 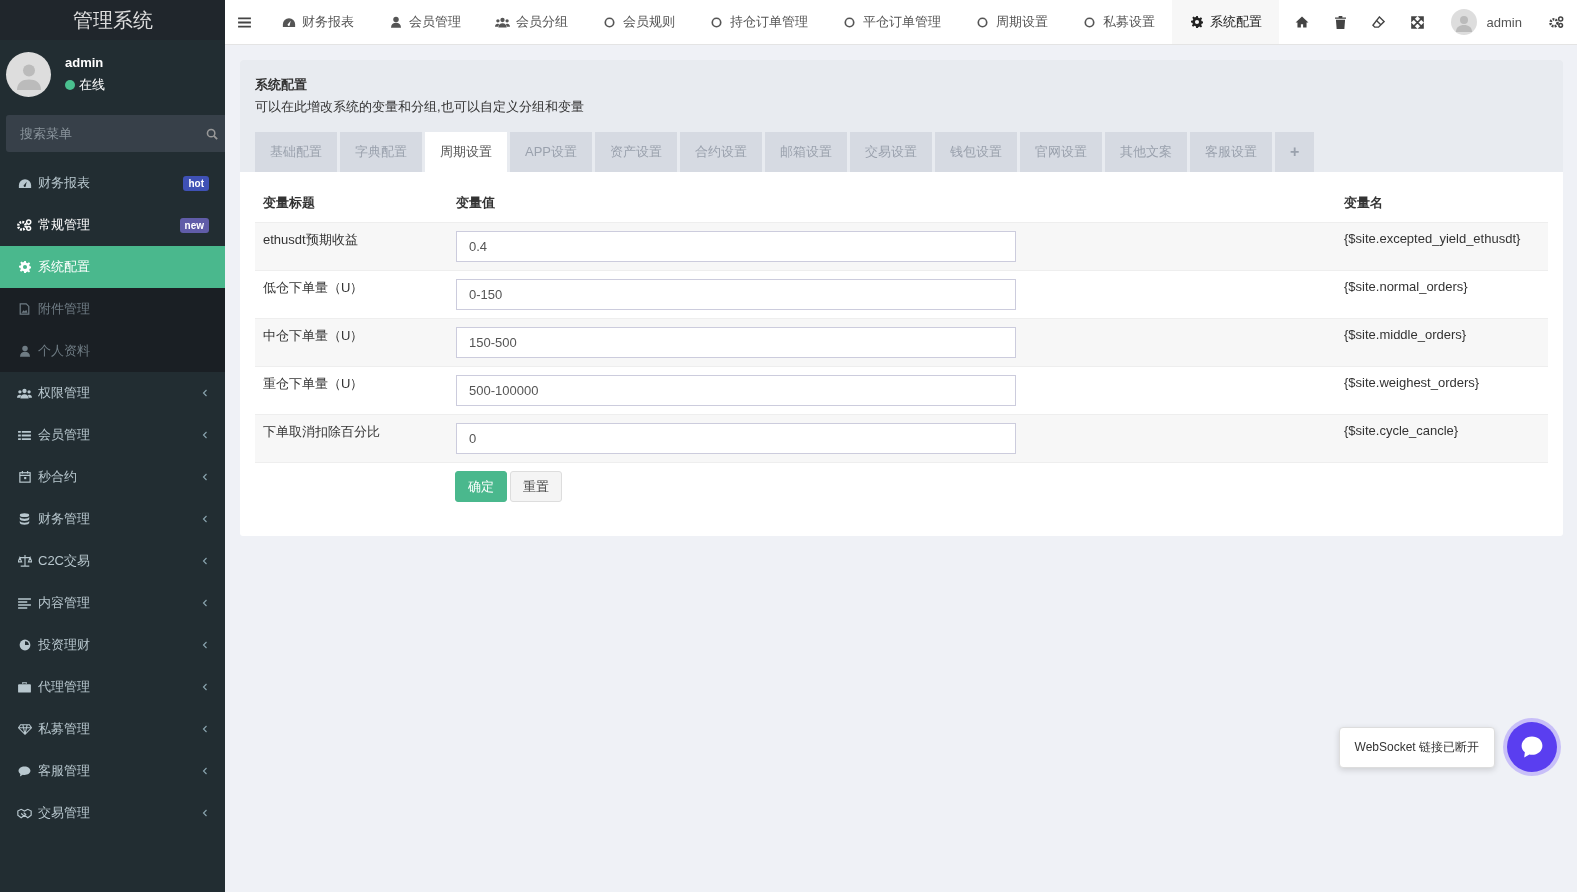 I want to click on menu-badge: new, so click(x=194, y=225).